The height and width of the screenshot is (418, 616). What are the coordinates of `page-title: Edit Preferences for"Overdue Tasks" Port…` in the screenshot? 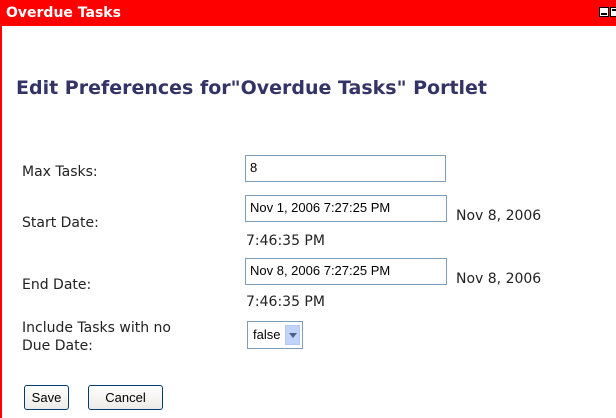 It's located at (252, 88).